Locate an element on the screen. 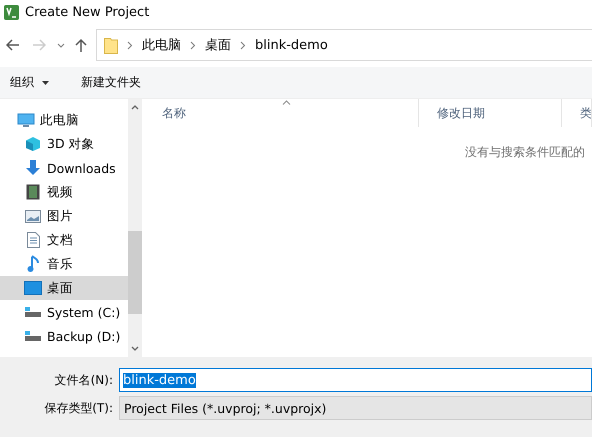 Image resolution: width=592 pixels, height=437 pixels. film-icon is located at coordinates (33, 192).